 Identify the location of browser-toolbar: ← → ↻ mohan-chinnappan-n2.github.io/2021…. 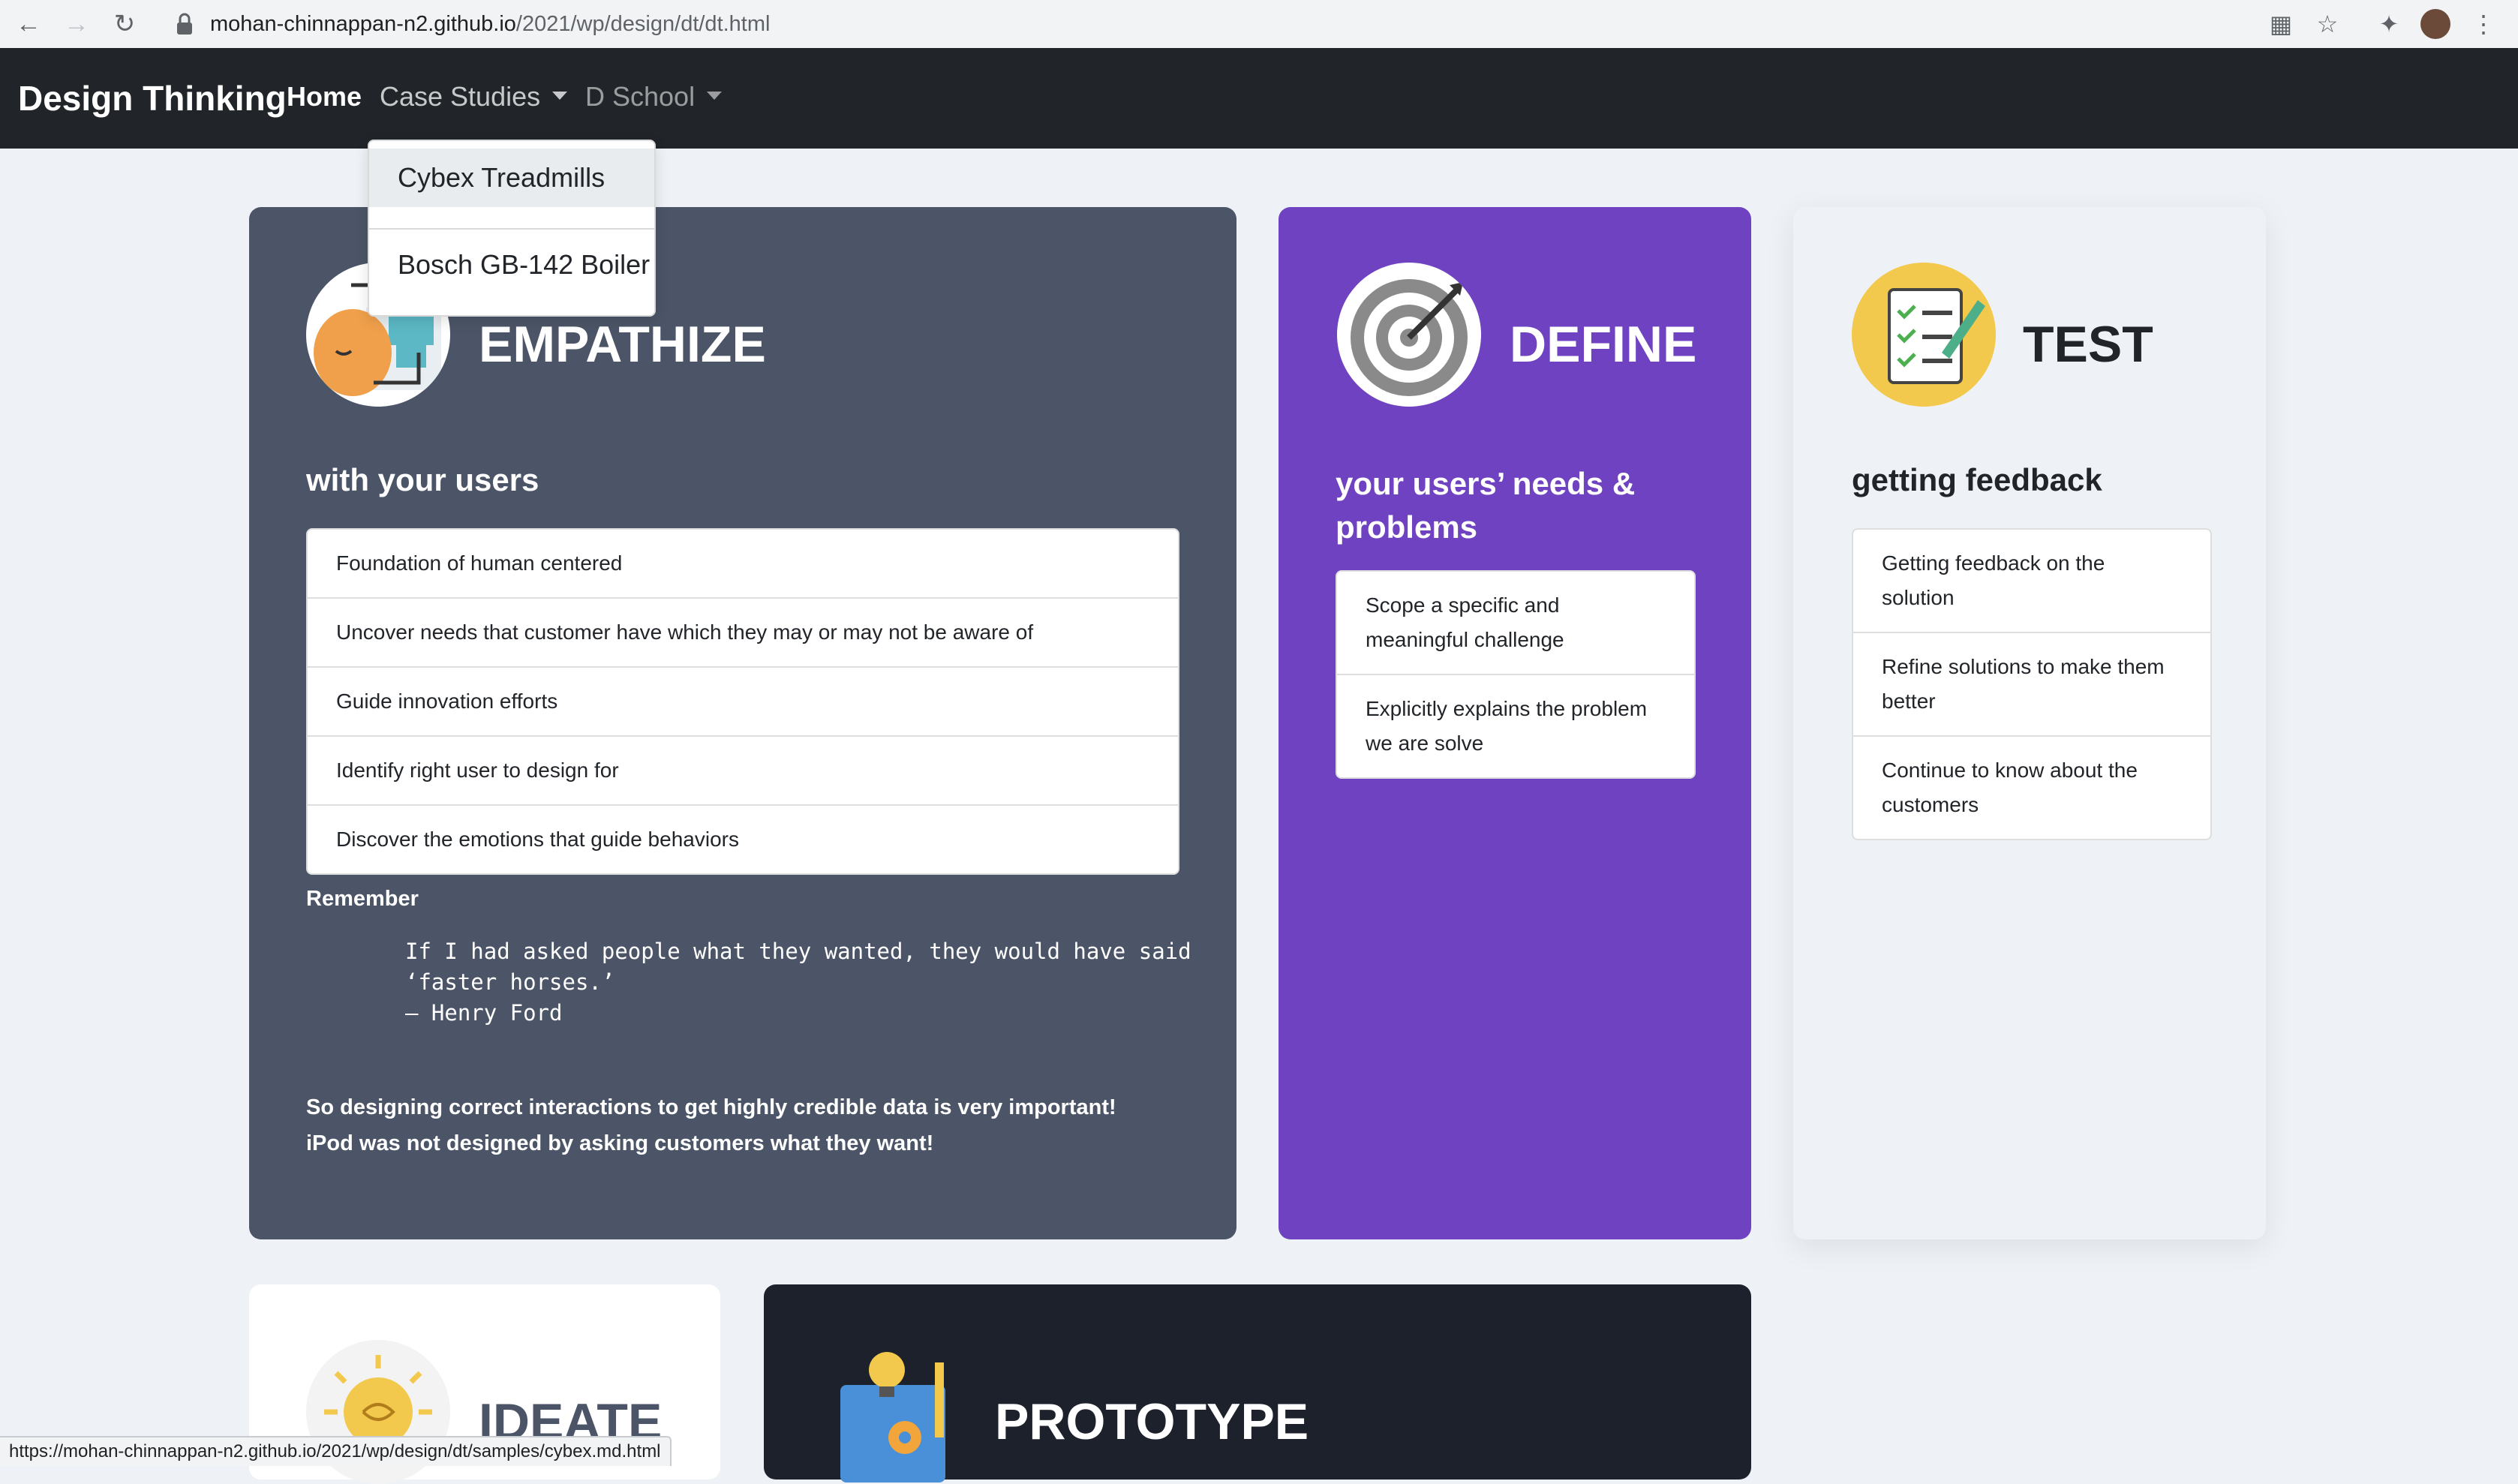
(1259, 24).